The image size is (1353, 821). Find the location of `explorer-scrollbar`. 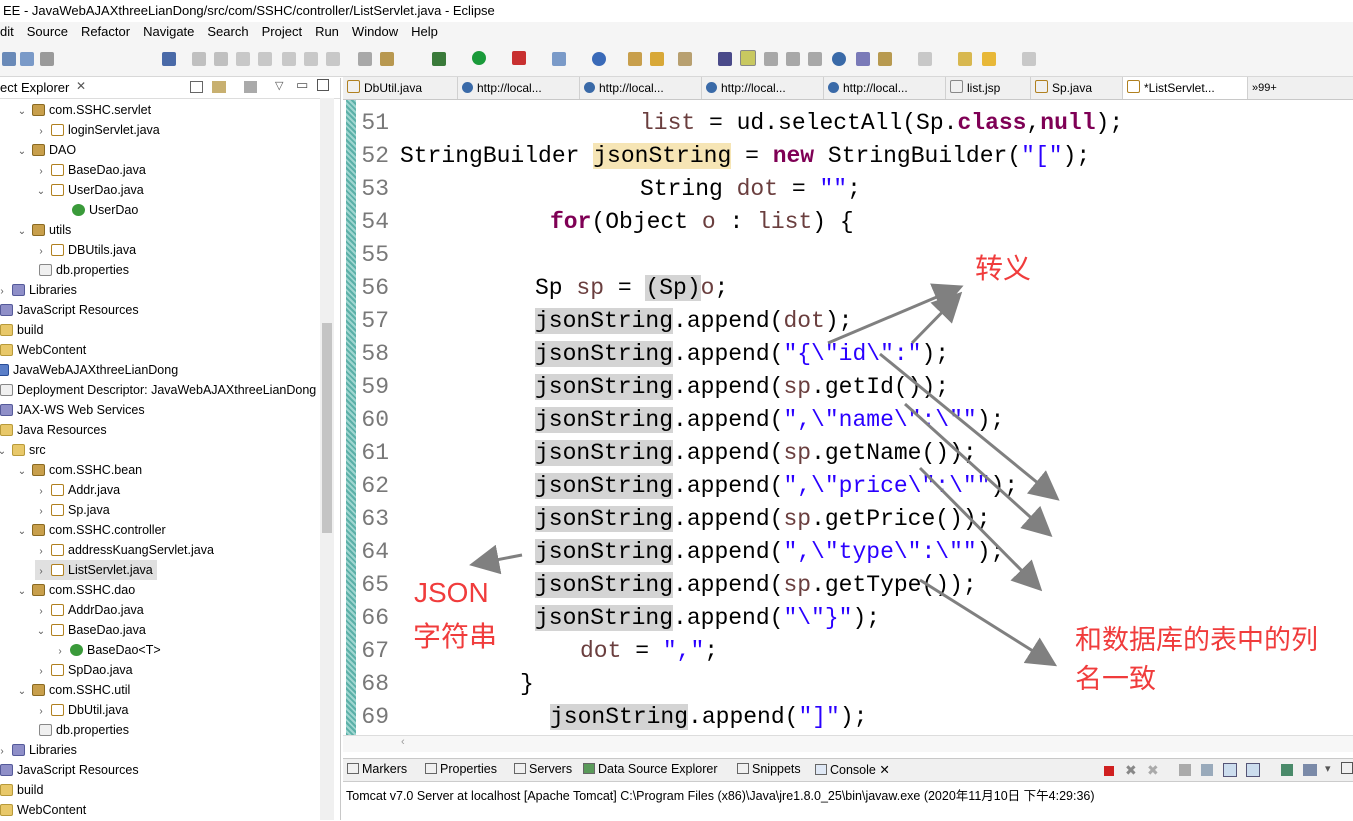

explorer-scrollbar is located at coordinates (327, 459).